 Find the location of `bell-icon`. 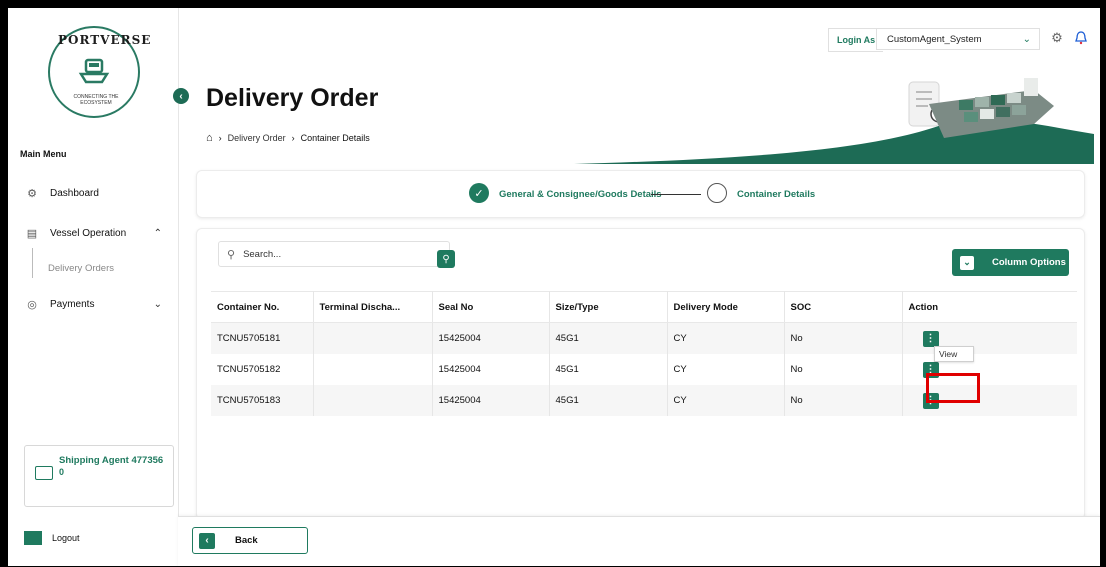

bell-icon is located at coordinates (1081, 38).